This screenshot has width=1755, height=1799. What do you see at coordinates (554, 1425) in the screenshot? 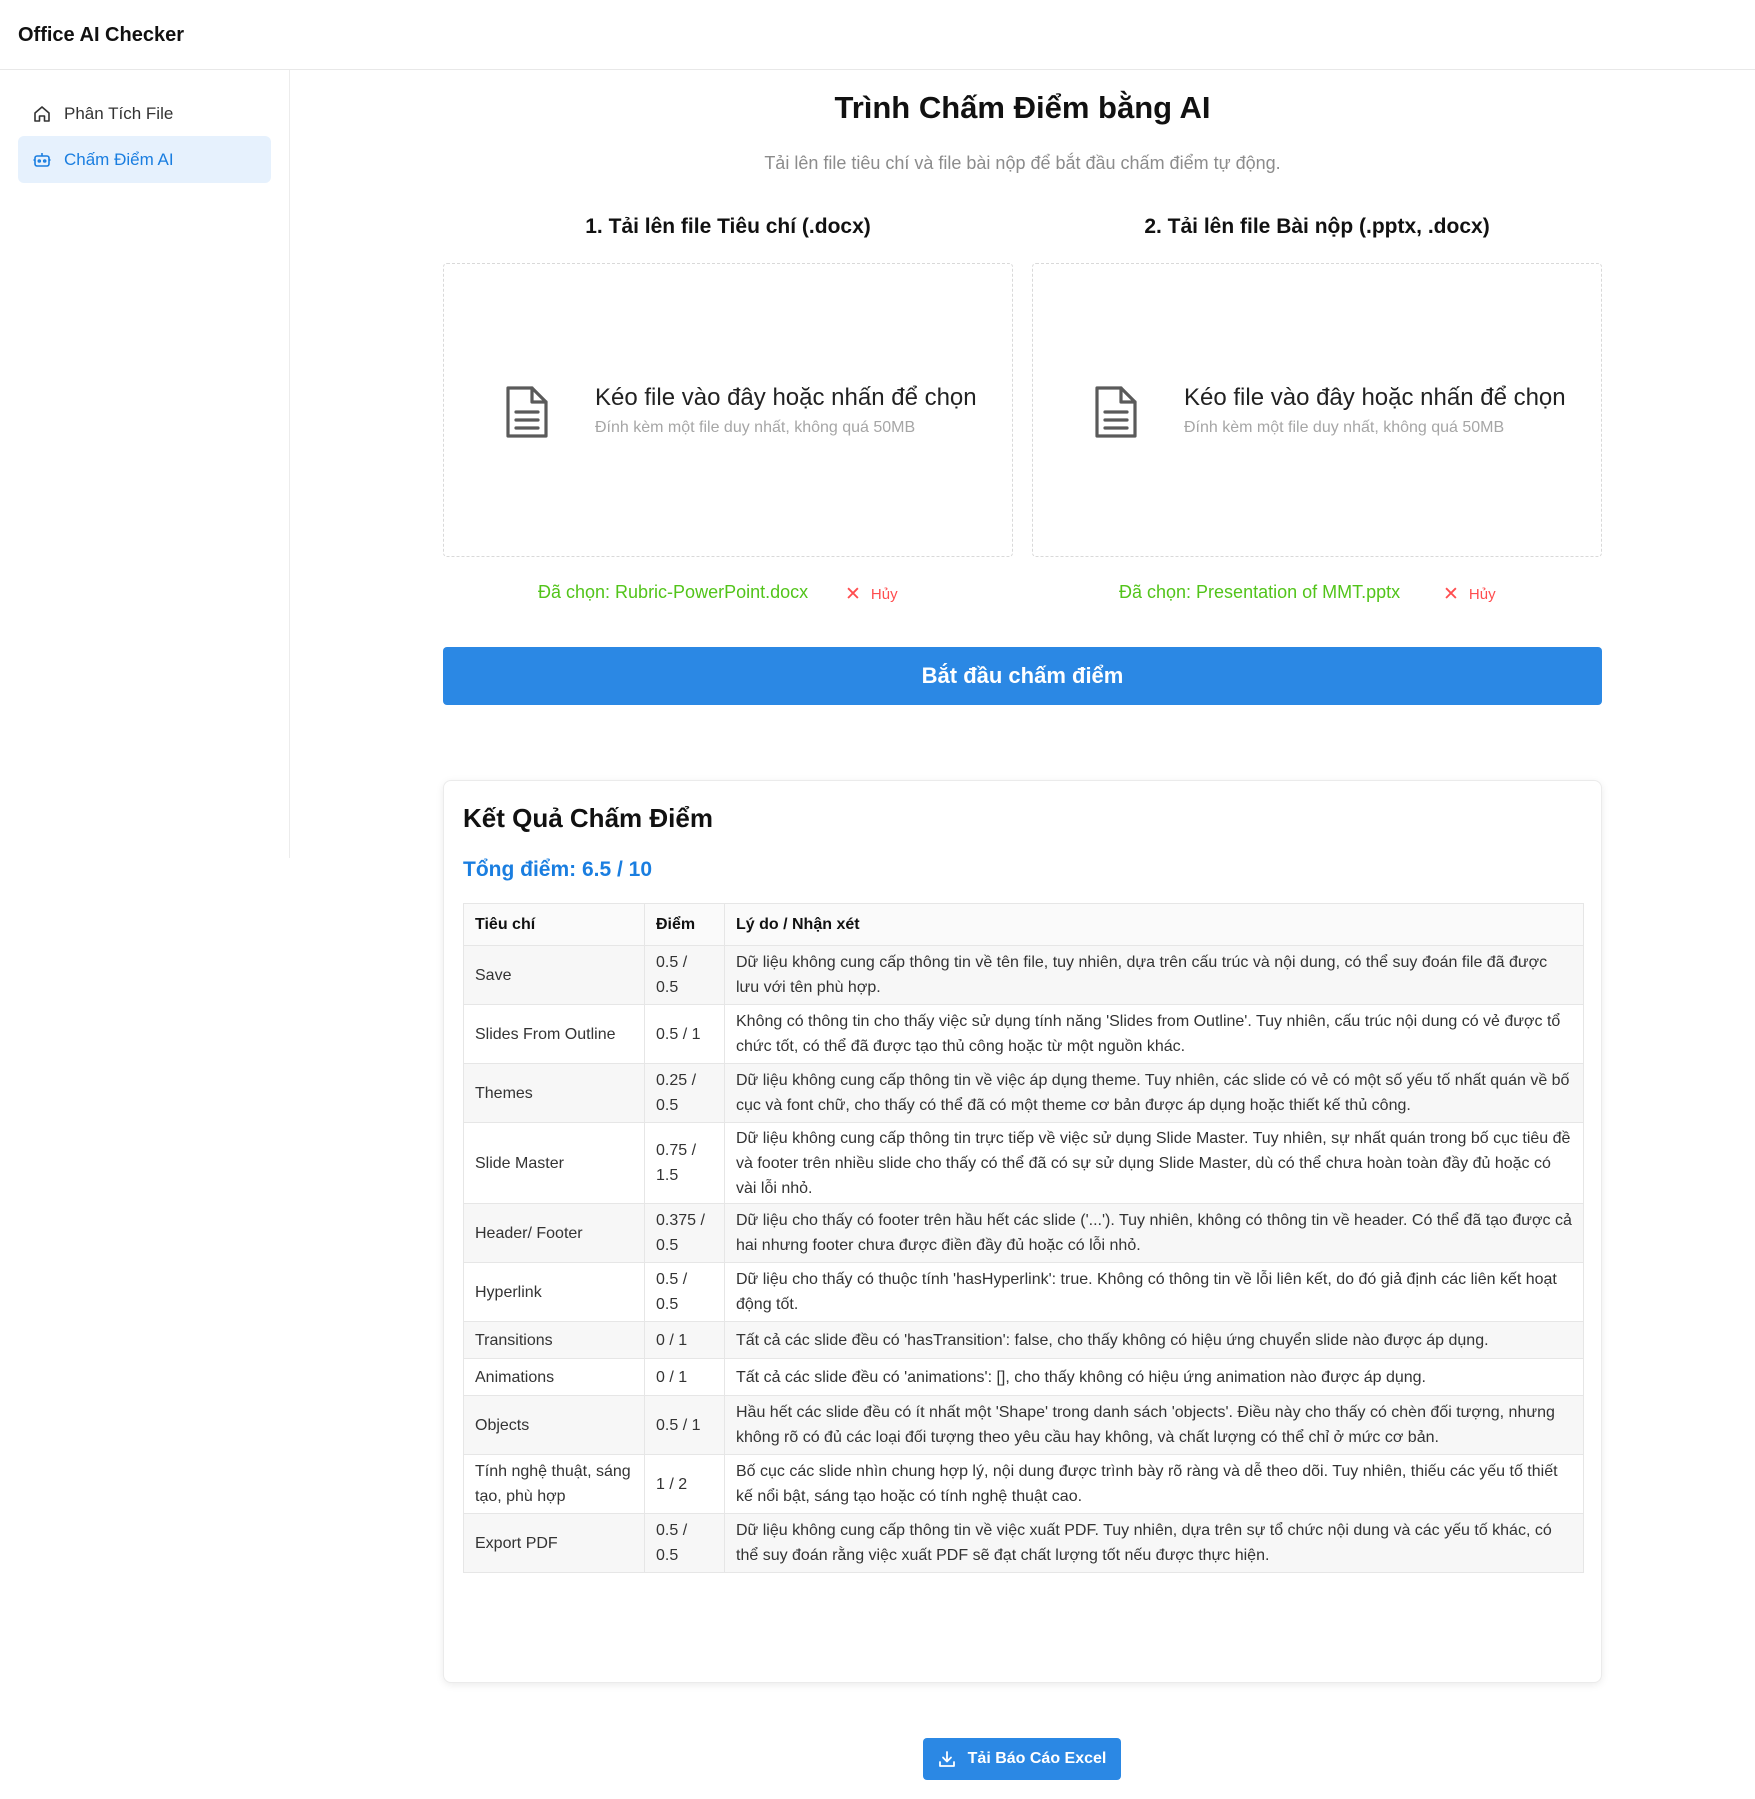
I see `criterion-cell: Objects` at bounding box center [554, 1425].